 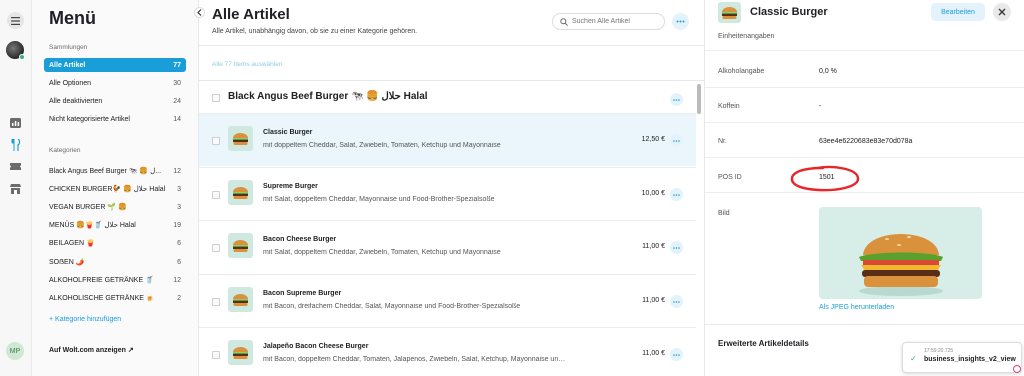 I want to click on item-price: 12,50 €, so click(x=653, y=139).